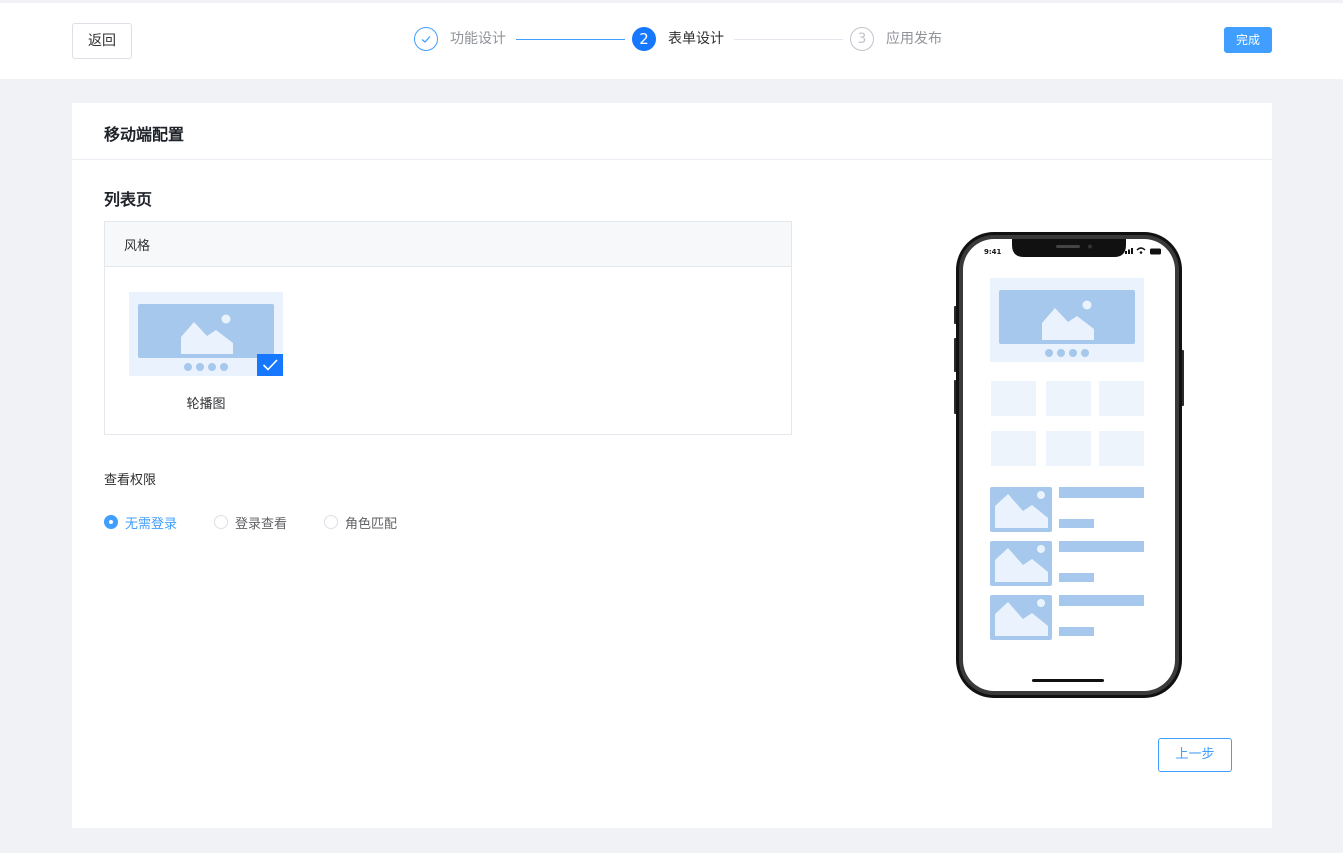  I want to click on radio-login-view: 登录查看, so click(251, 523).